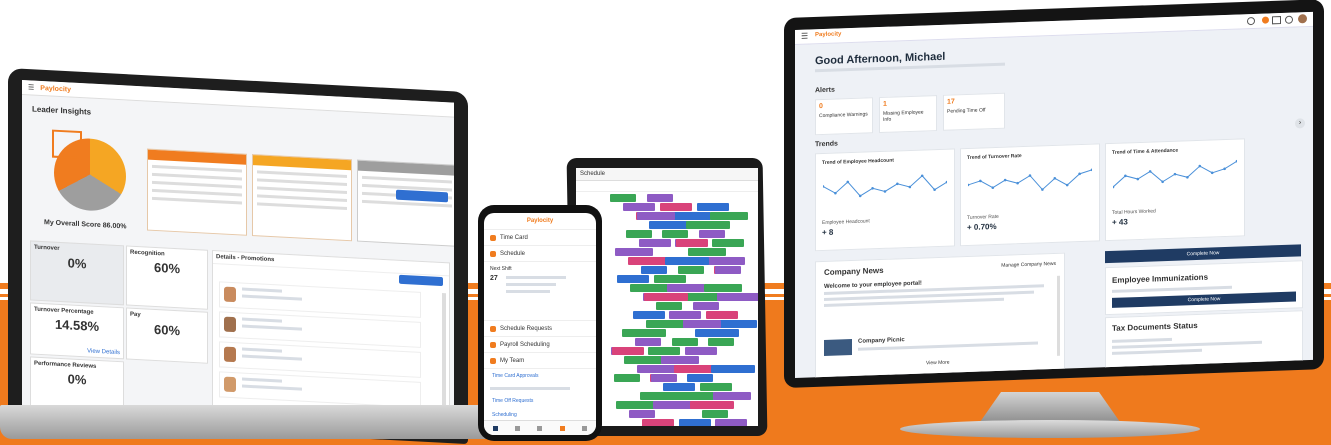 The height and width of the screenshot is (445, 1331). I want to click on news-post2-title: Company Picnic, so click(881, 341).